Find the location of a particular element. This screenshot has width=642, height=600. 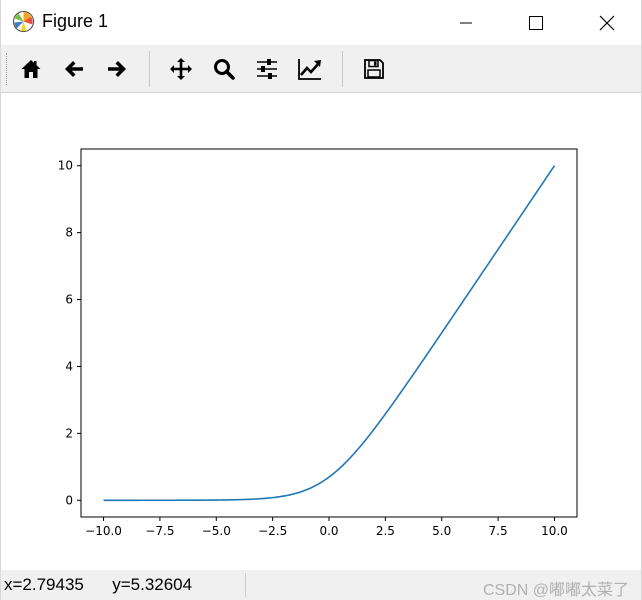

cursor-coordinates: x=2.79435 y=5.32604 is located at coordinates (98, 584).